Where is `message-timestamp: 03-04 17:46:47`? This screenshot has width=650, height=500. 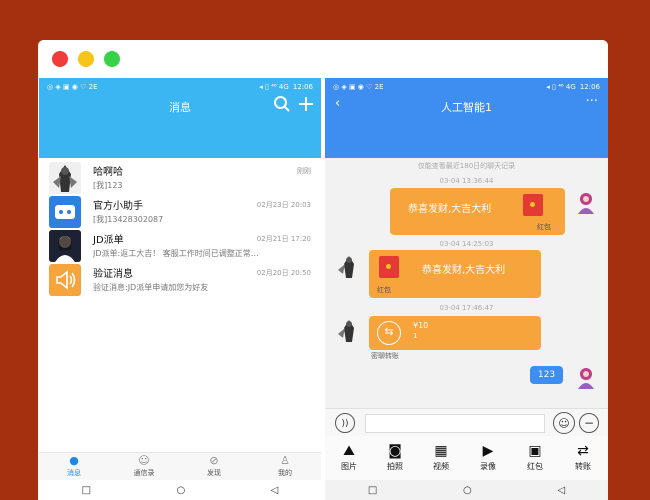
message-timestamp: 03-04 17:46:47 is located at coordinates (466, 308).